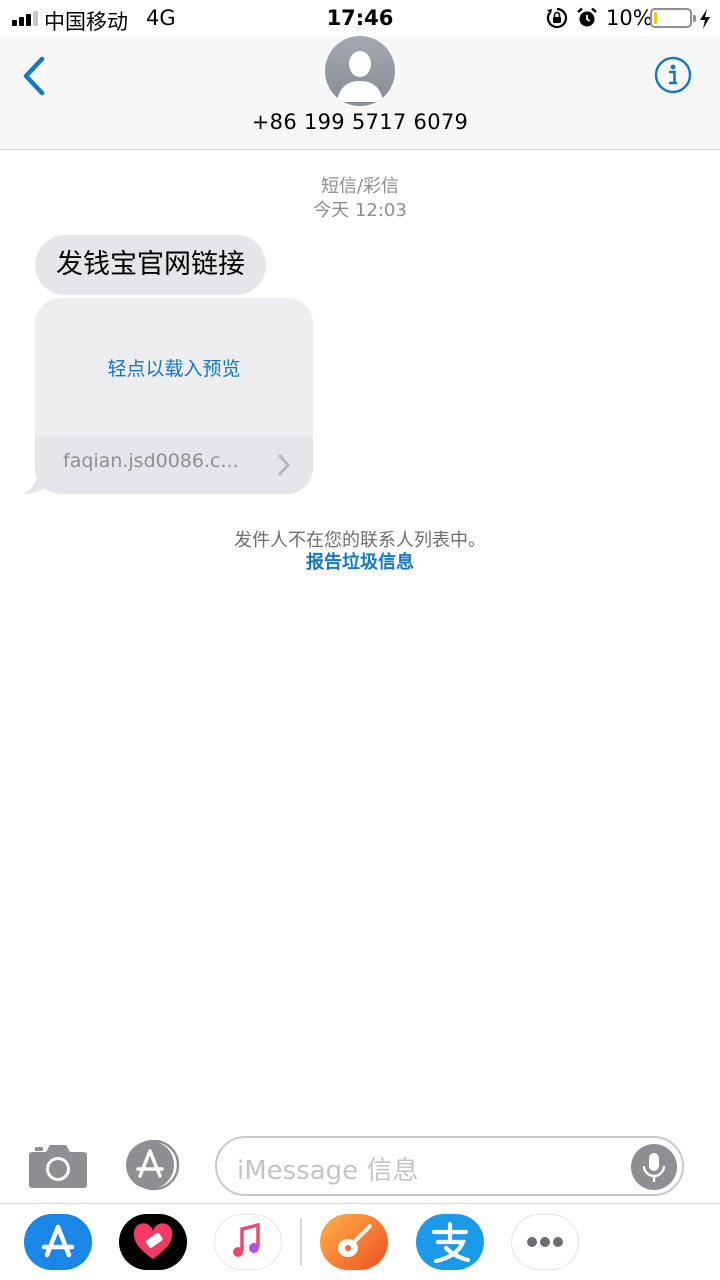 Image resolution: width=720 pixels, height=1280 pixels. I want to click on alipay-icon, so click(451, 1242).